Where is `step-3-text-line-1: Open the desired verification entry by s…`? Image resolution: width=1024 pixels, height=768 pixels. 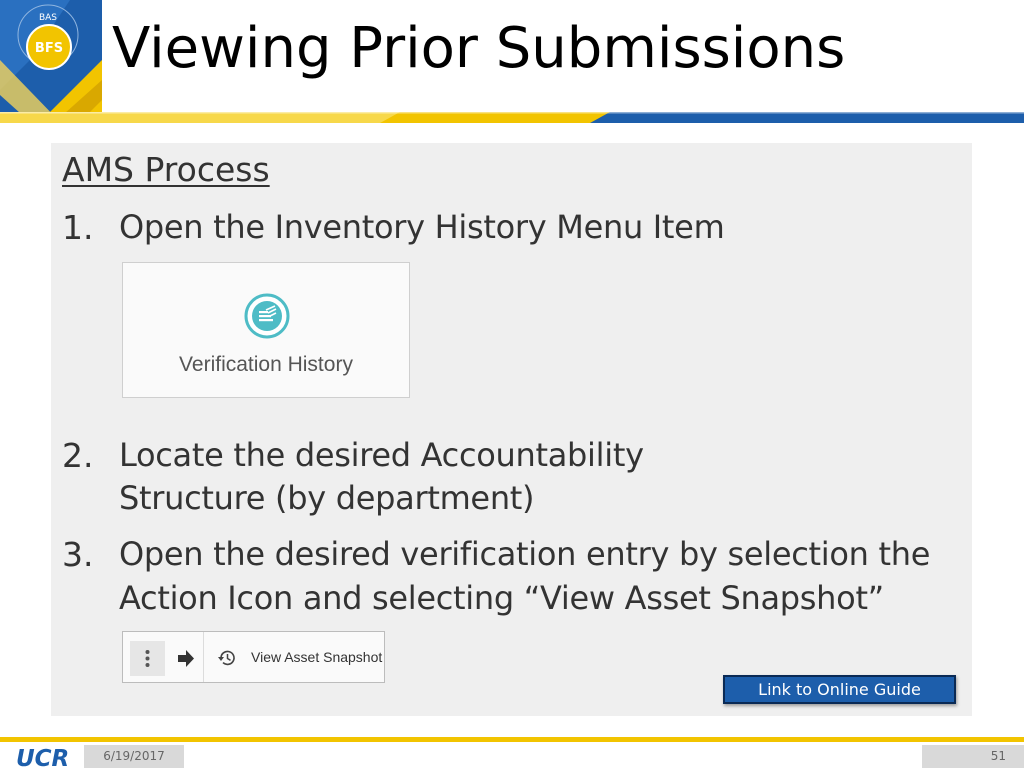 step-3-text-line-1: Open the desired verification entry by s… is located at coordinates (525, 554).